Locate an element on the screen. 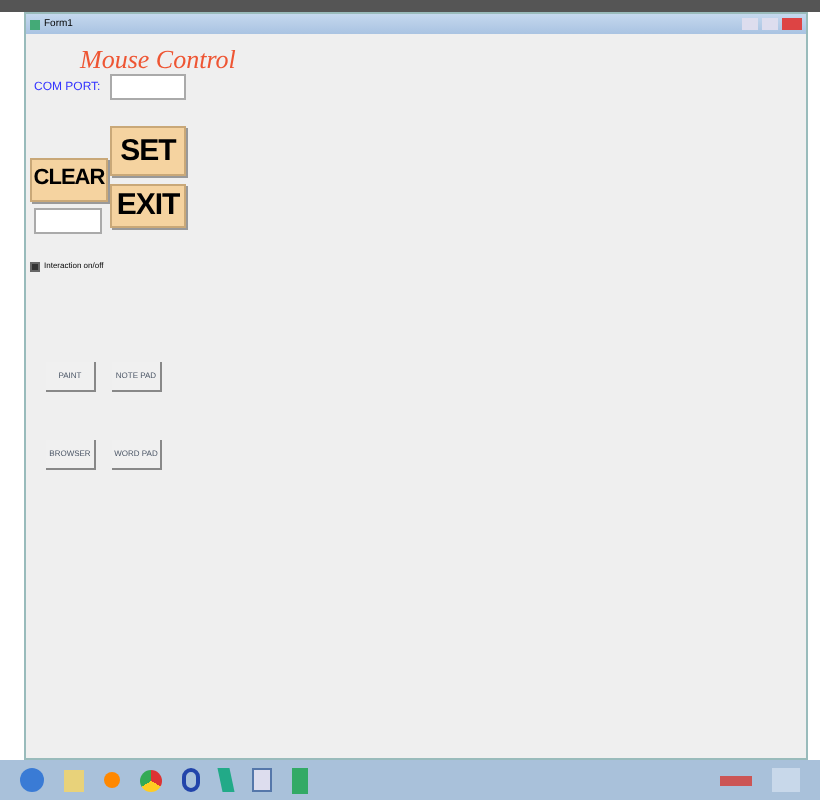 Image resolution: width=820 pixels, height=800 pixels. command-button: EXIT is located at coordinates (148, 205).